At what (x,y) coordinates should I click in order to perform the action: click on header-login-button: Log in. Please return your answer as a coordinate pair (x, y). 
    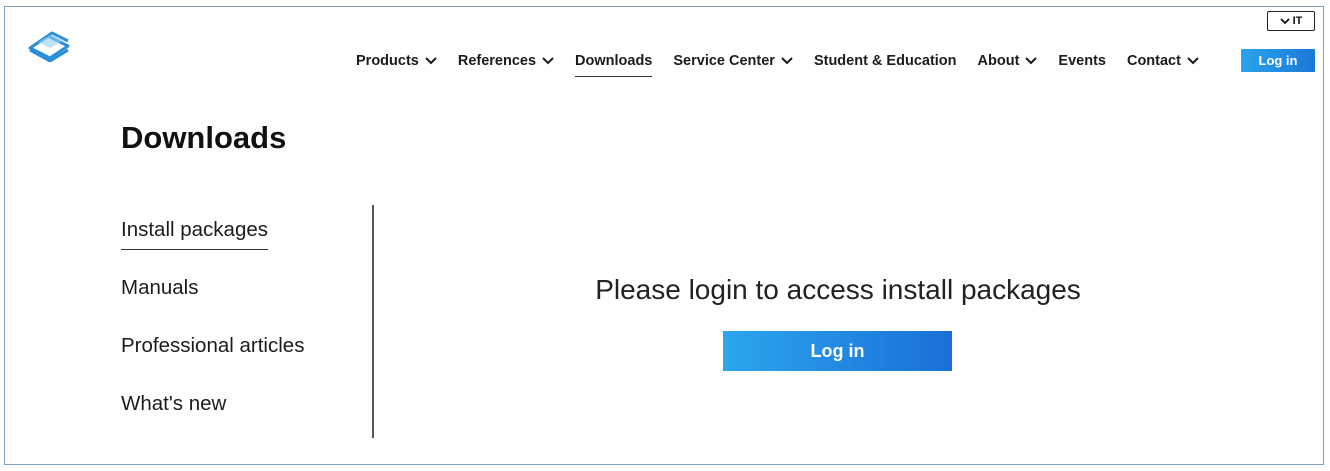
    Looking at the image, I should click on (1278, 60).